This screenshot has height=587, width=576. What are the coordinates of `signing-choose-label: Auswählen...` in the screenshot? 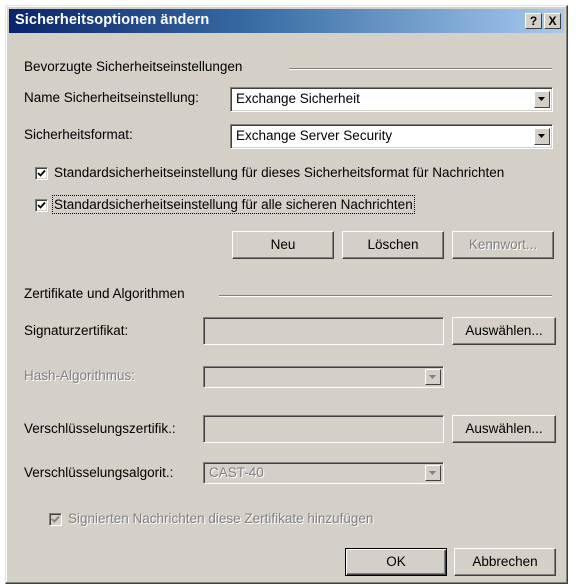 It's located at (504, 330).